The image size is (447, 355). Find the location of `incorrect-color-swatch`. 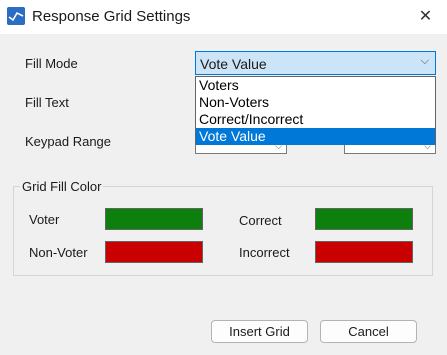

incorrect-color-swatch is located at coordinates (364, 252).